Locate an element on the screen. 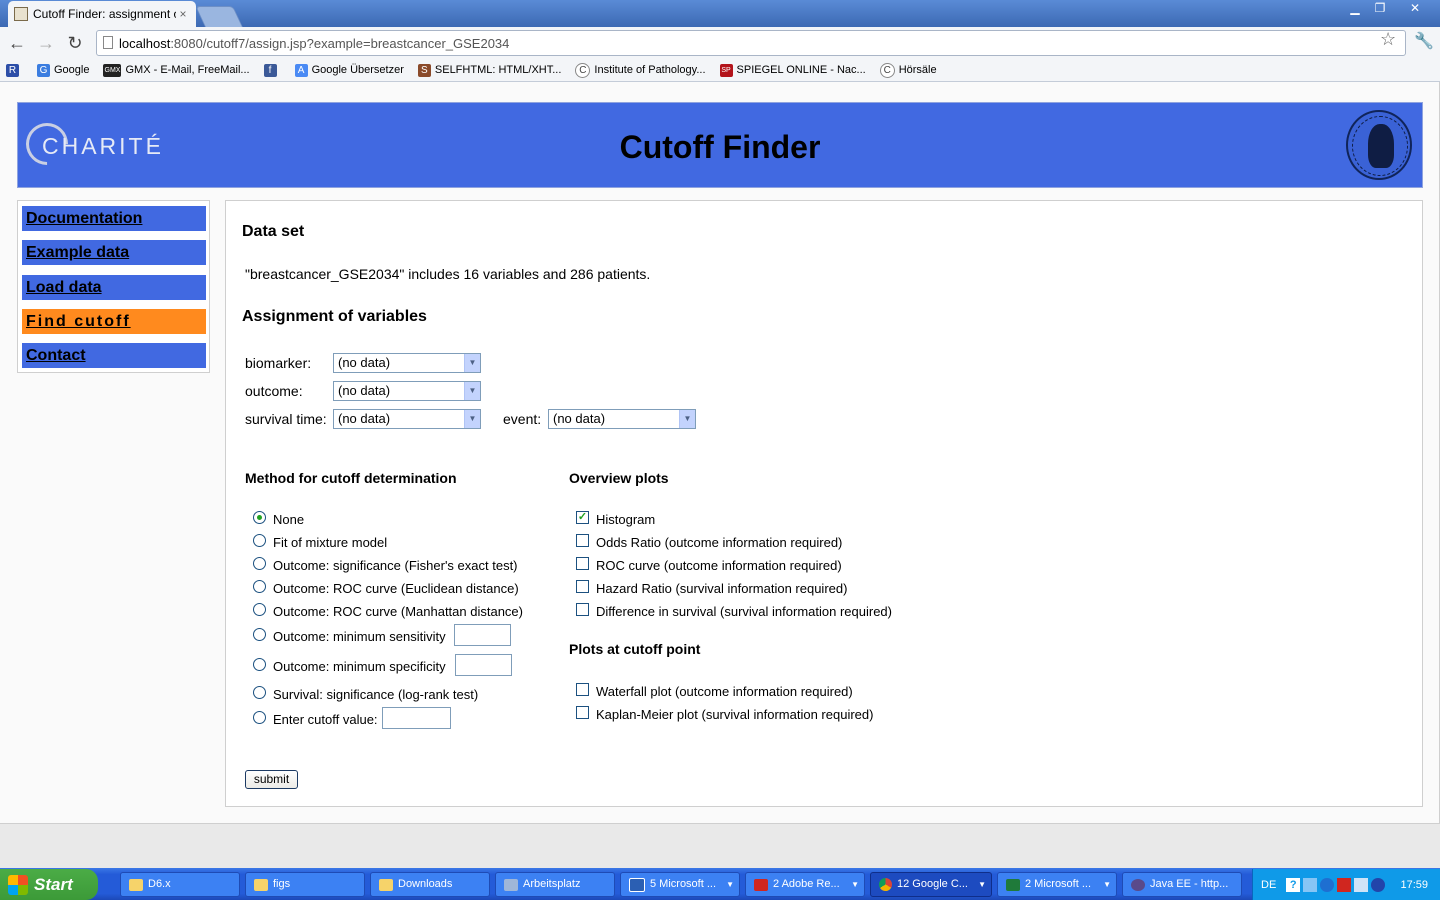  kaplan-meier-checkbox is located at coordinates (582, 712).